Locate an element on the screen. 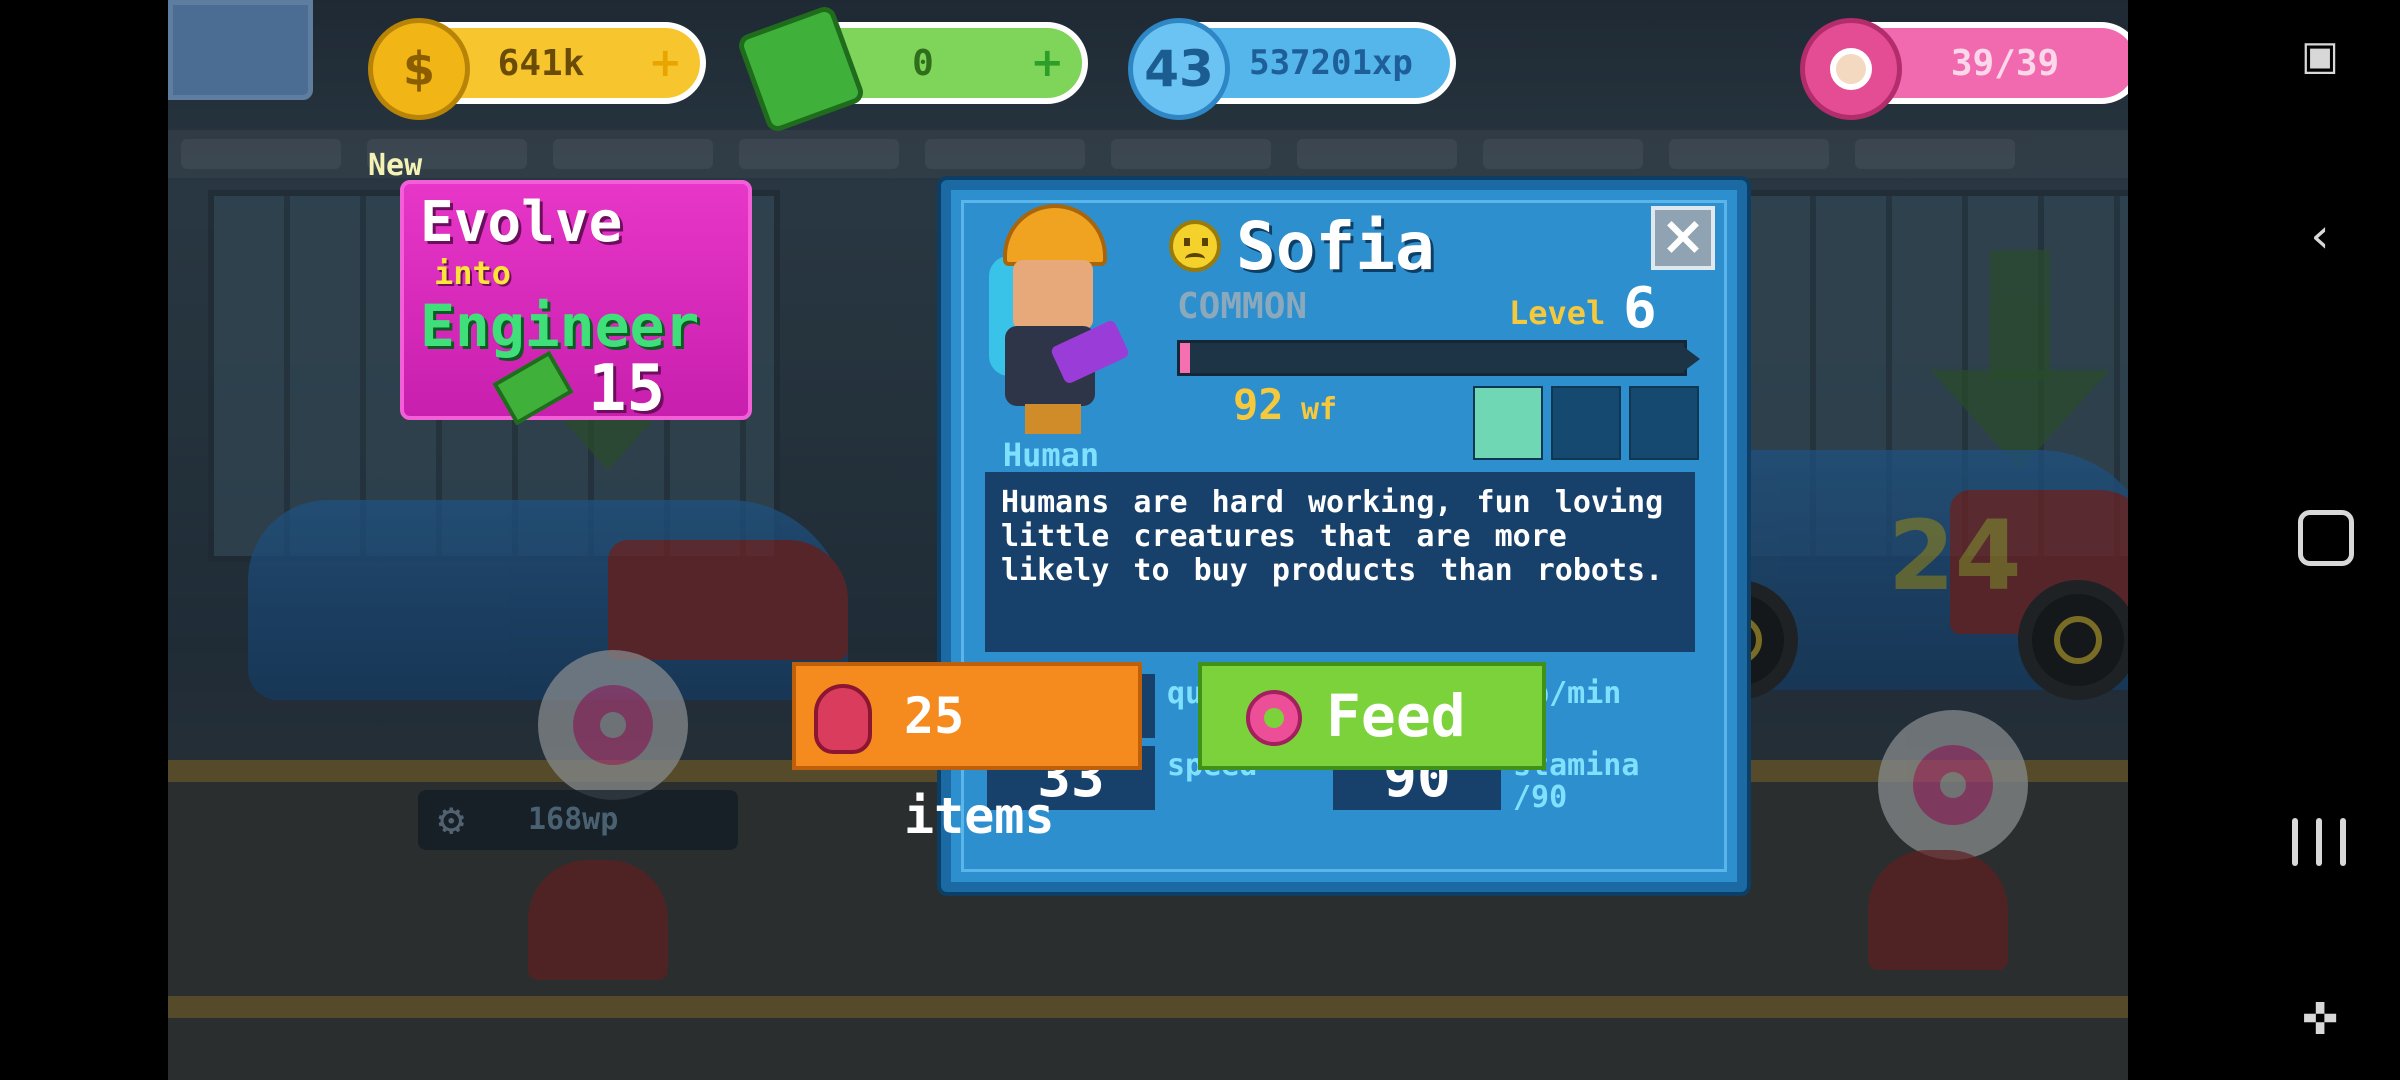 The height and width of the screenshot is (1080, 2400). screenshot-tool-icon: ▣ is located at coordinates (2320, 56).